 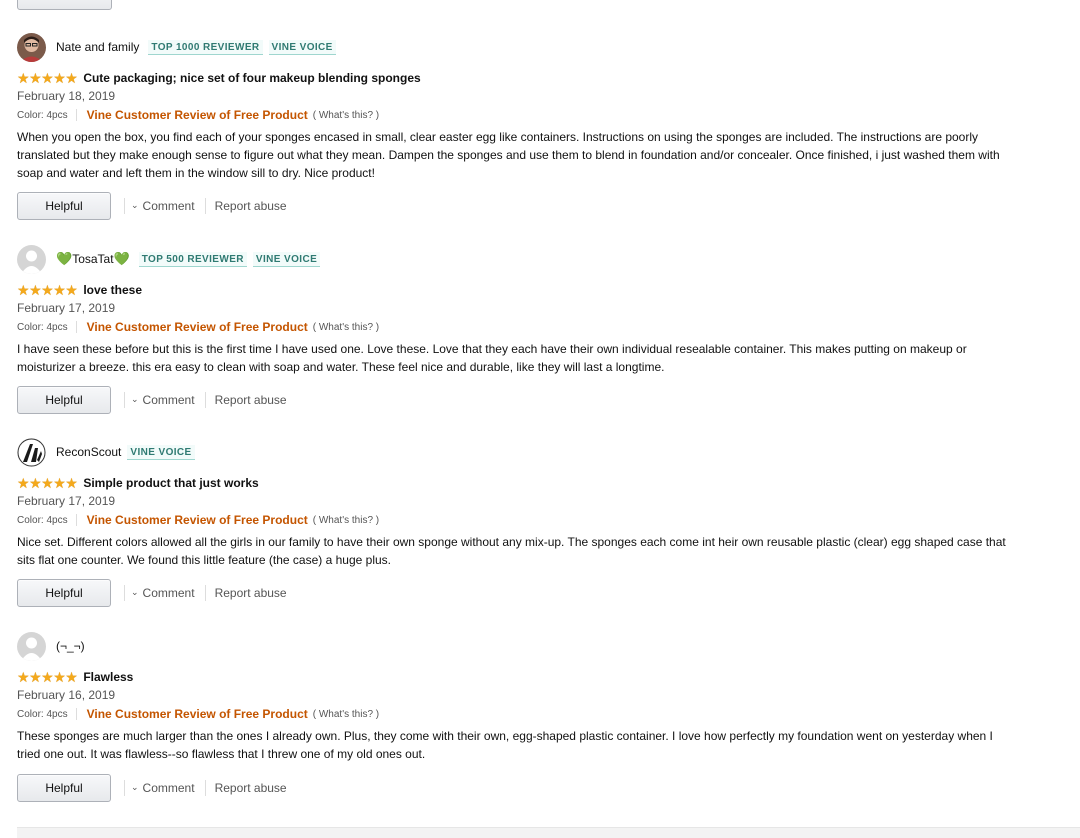 I want to click on rating-and-title: ★ ★ ★ ★ ★ Flawless, so click(x=75, y=677).